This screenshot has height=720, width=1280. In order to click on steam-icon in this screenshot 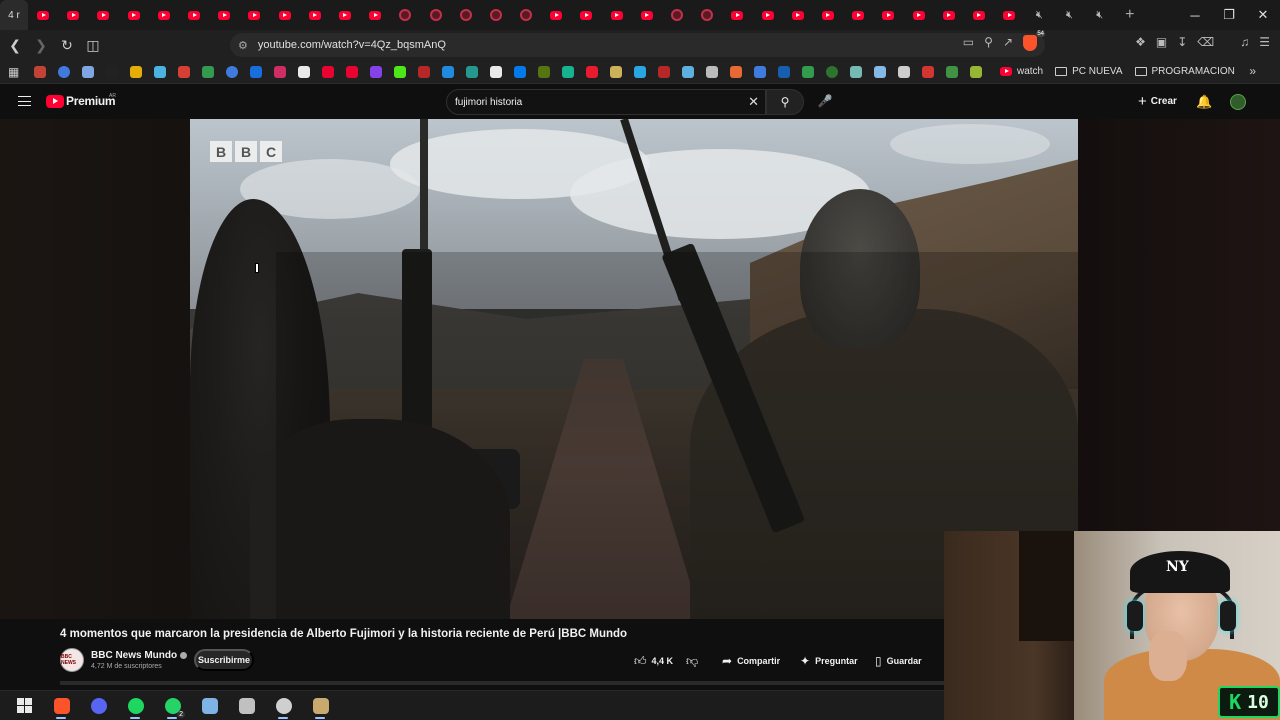, I will do `click(544, 71)`.